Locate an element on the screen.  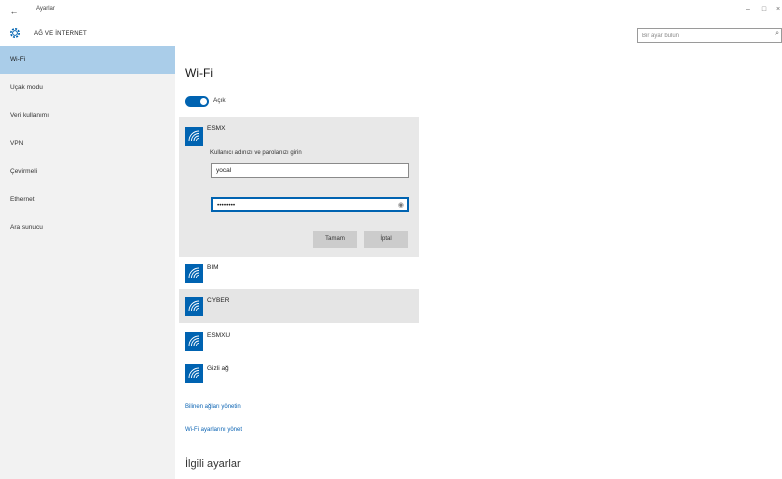
related-settings-heading: İlgili ayarlar is located at coordinates (213, 464).